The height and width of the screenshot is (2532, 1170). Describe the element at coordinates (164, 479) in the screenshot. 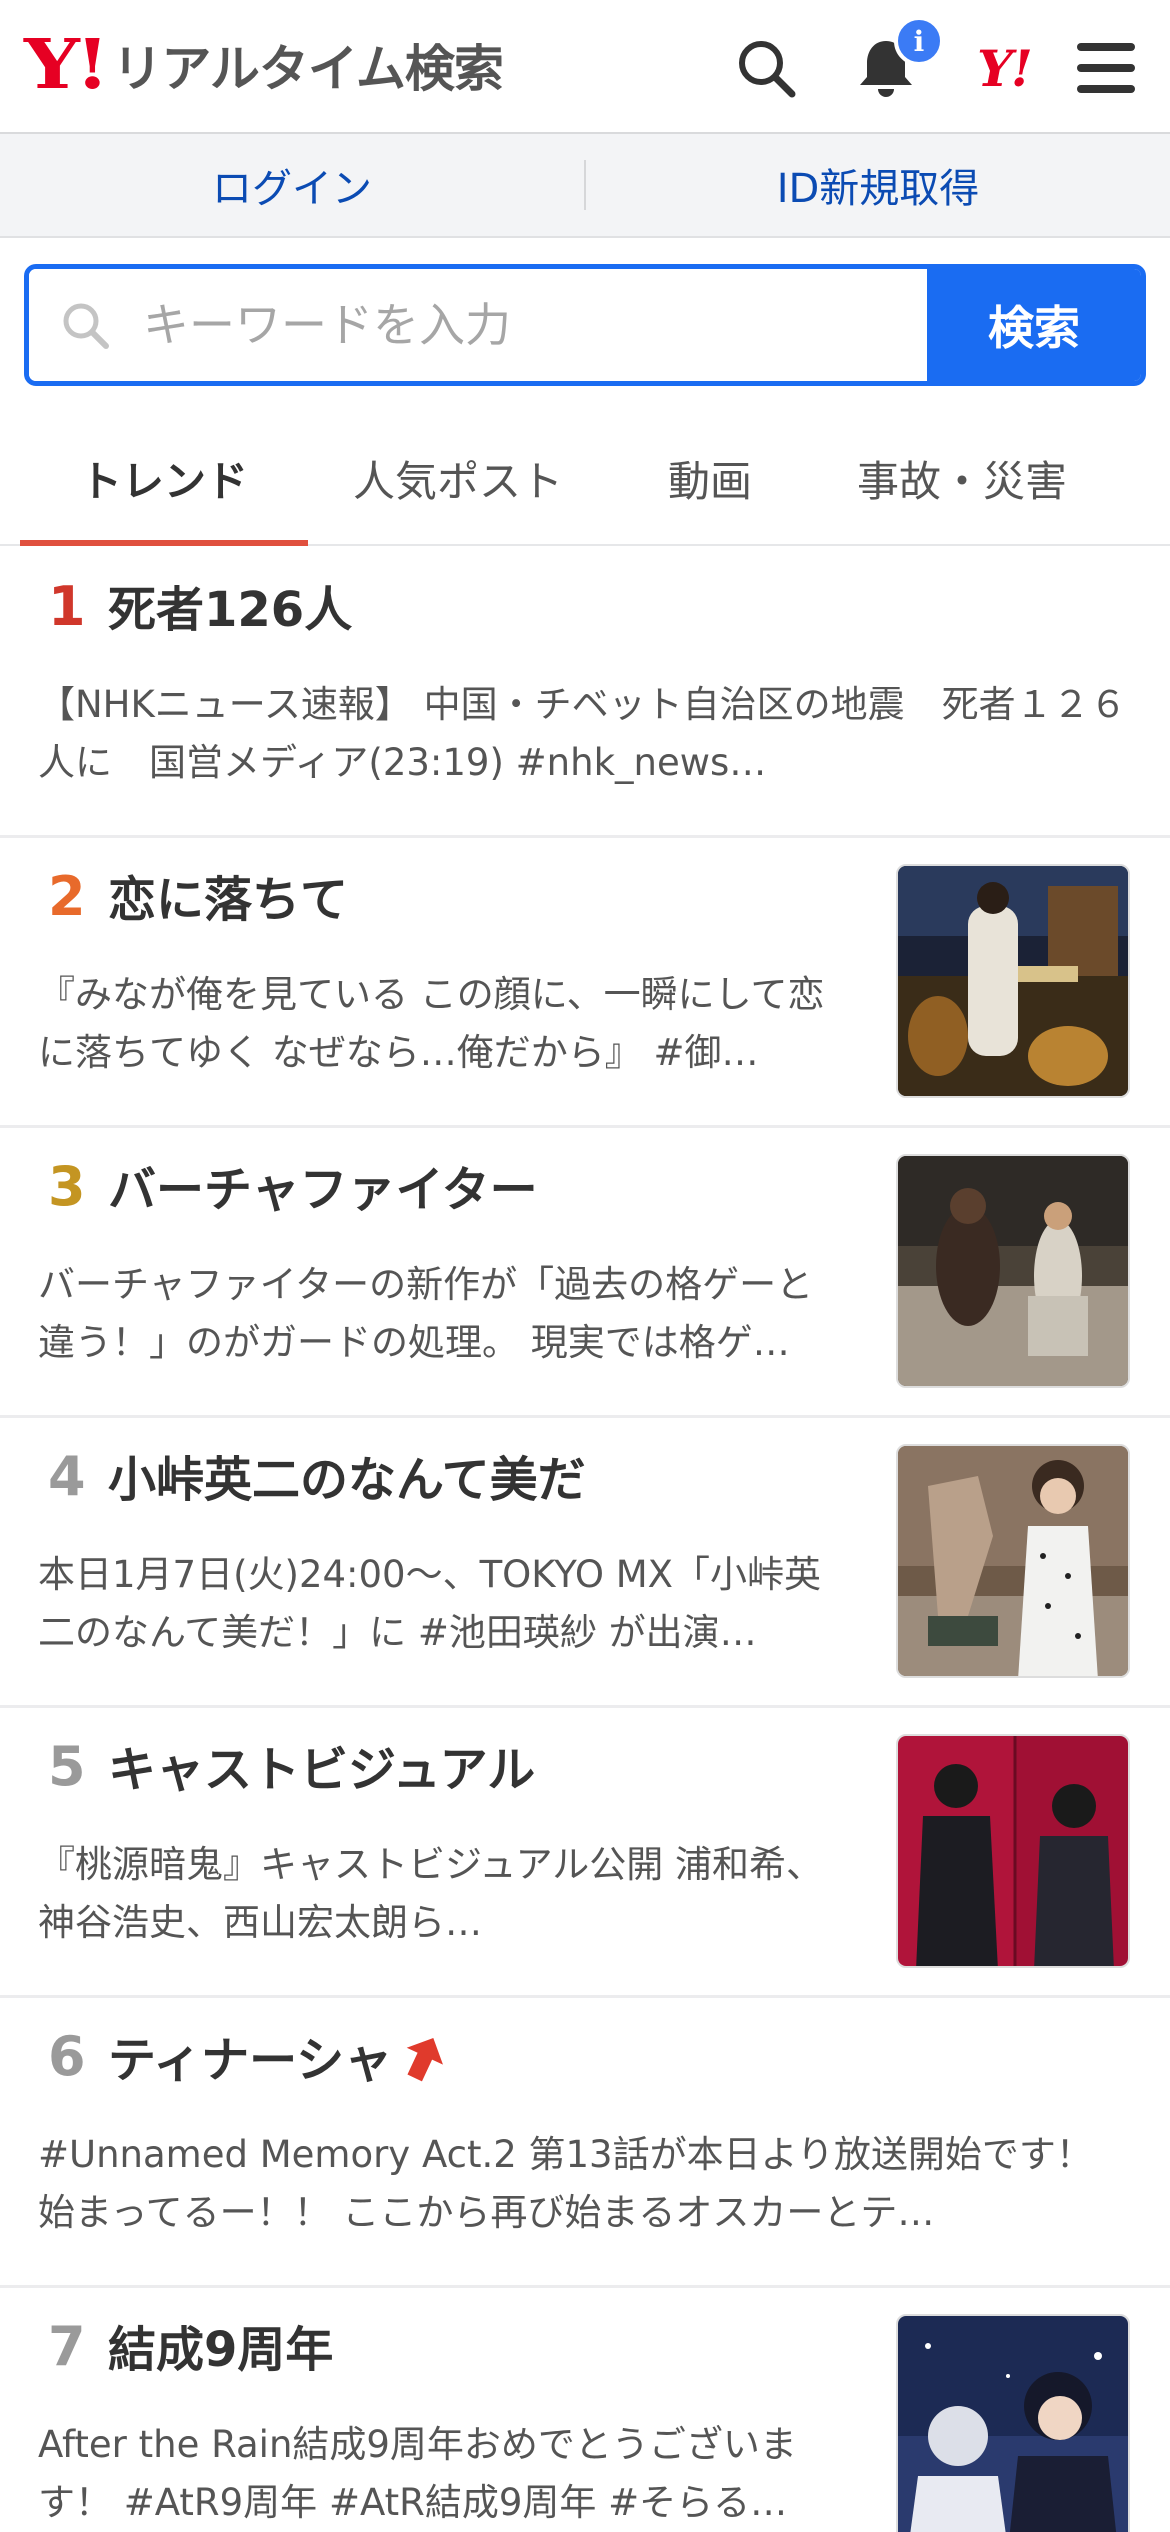

I see `tab-trend: トレンド` at that location.